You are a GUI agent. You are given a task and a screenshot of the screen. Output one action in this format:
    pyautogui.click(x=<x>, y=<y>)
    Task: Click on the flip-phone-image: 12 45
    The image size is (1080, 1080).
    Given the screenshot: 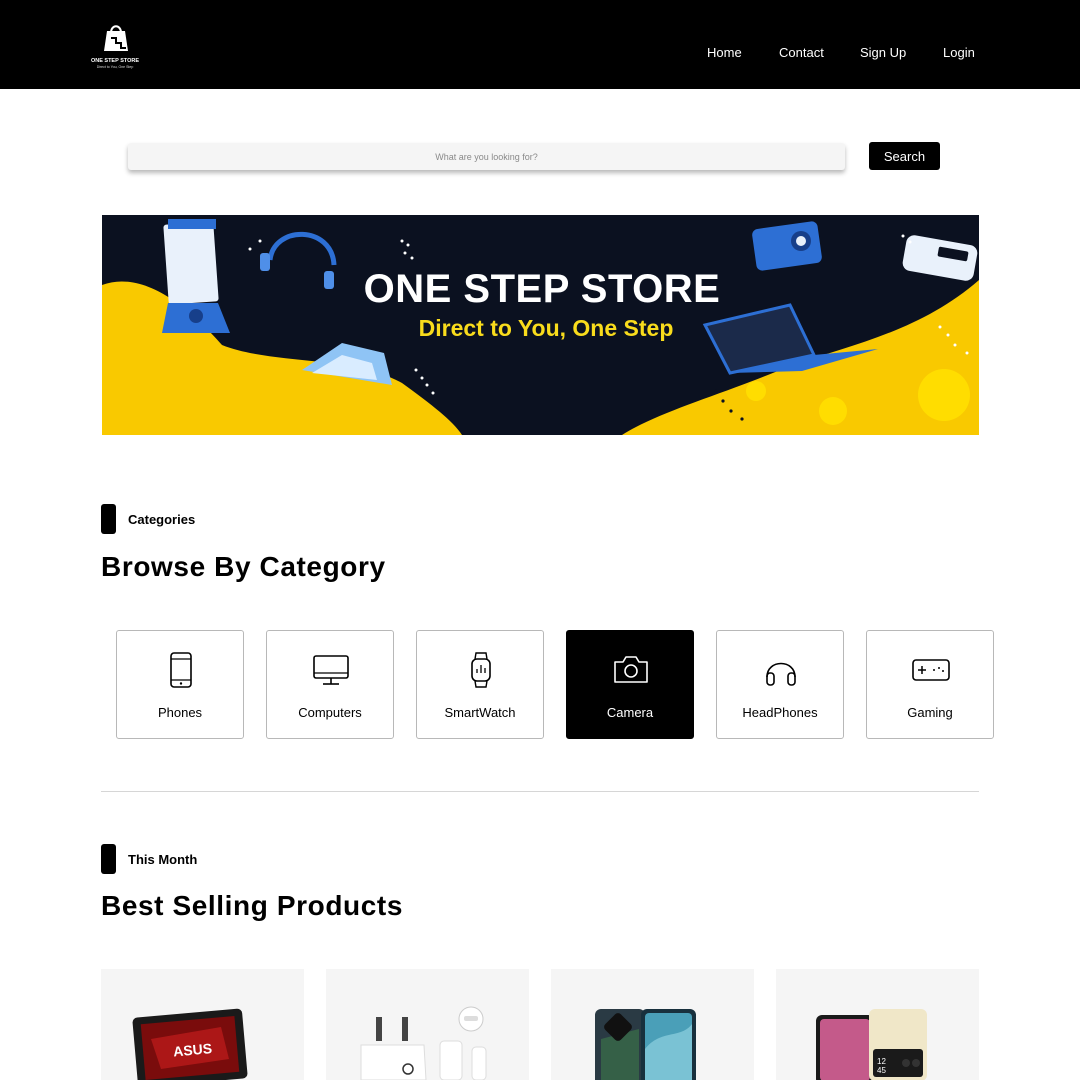 What is the action you would take?
    pyautogui.click(x=871, y=1044)
    